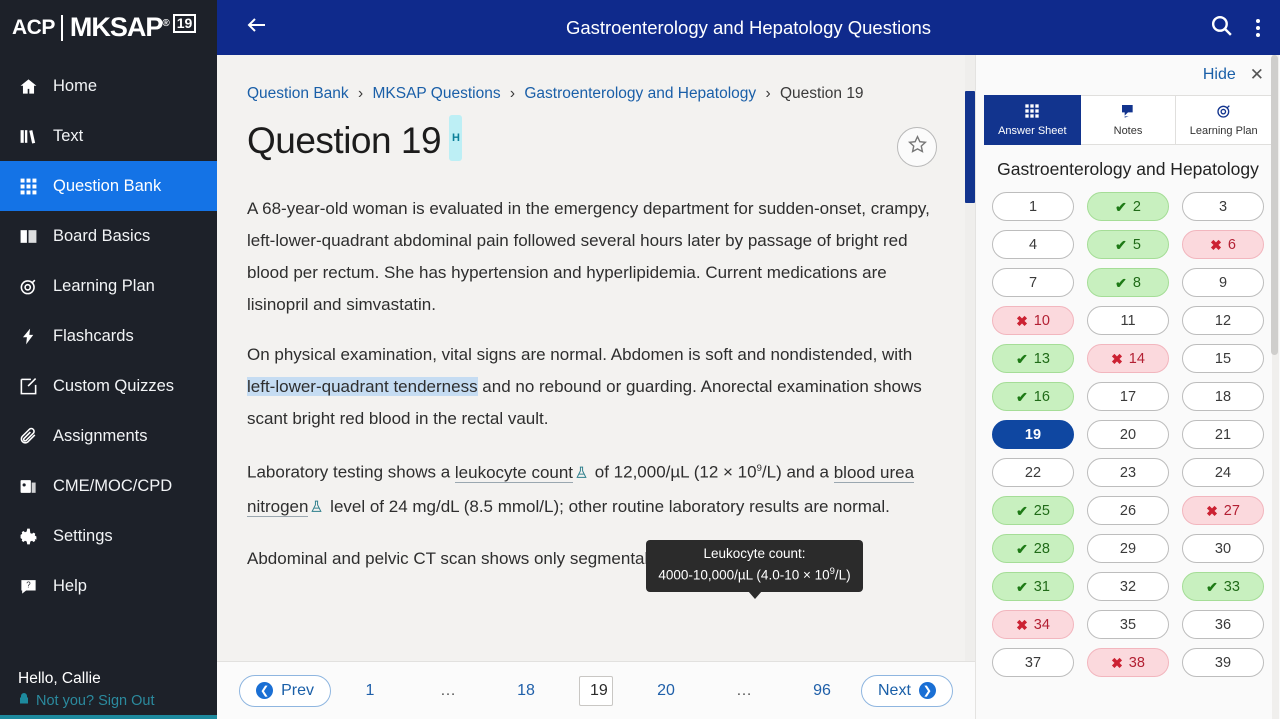 The image size is (1280, 719). What do you see at coordinates (1223, 586) in the screenshot?
I see `answer-pill-33: ✔ 33` at bounding box center [1223, 586].